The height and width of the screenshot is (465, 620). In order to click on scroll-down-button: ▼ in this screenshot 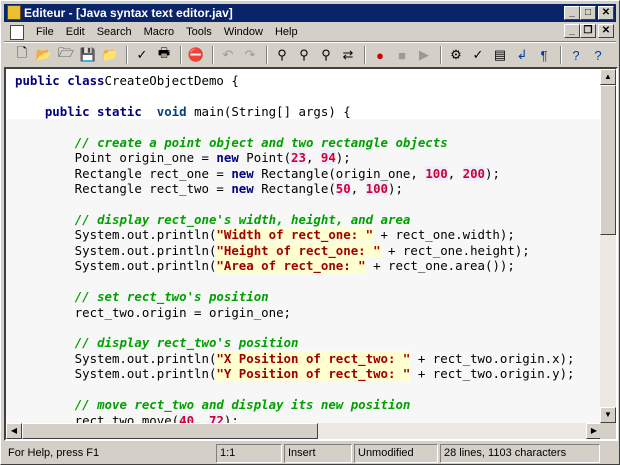, I will do `click(608, 415)`.